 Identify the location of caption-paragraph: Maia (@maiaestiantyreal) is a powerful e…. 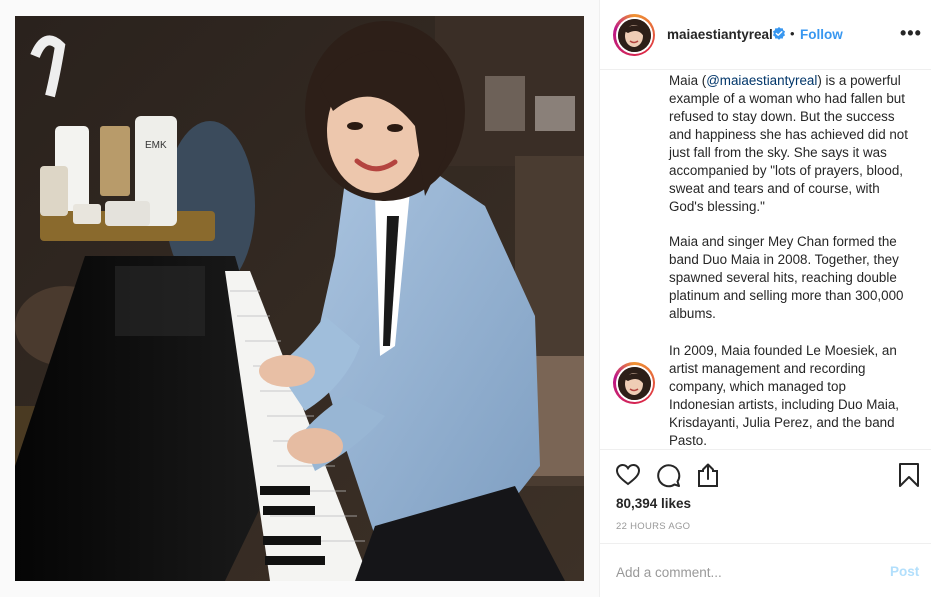
(791, 144).